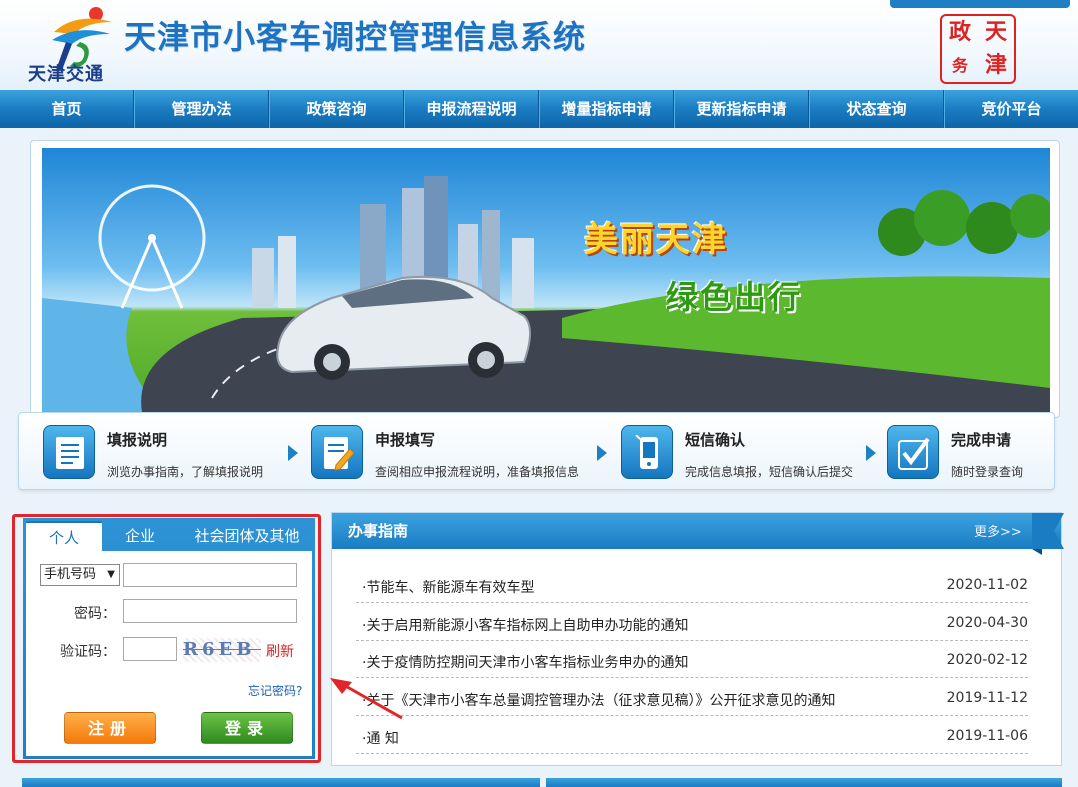 The width and height of the screenshot is (1078, 787). I want to click on site-header: 天津交通 天津市小客车调控管理信息系统 政 天 务 津, so click(539, 45).